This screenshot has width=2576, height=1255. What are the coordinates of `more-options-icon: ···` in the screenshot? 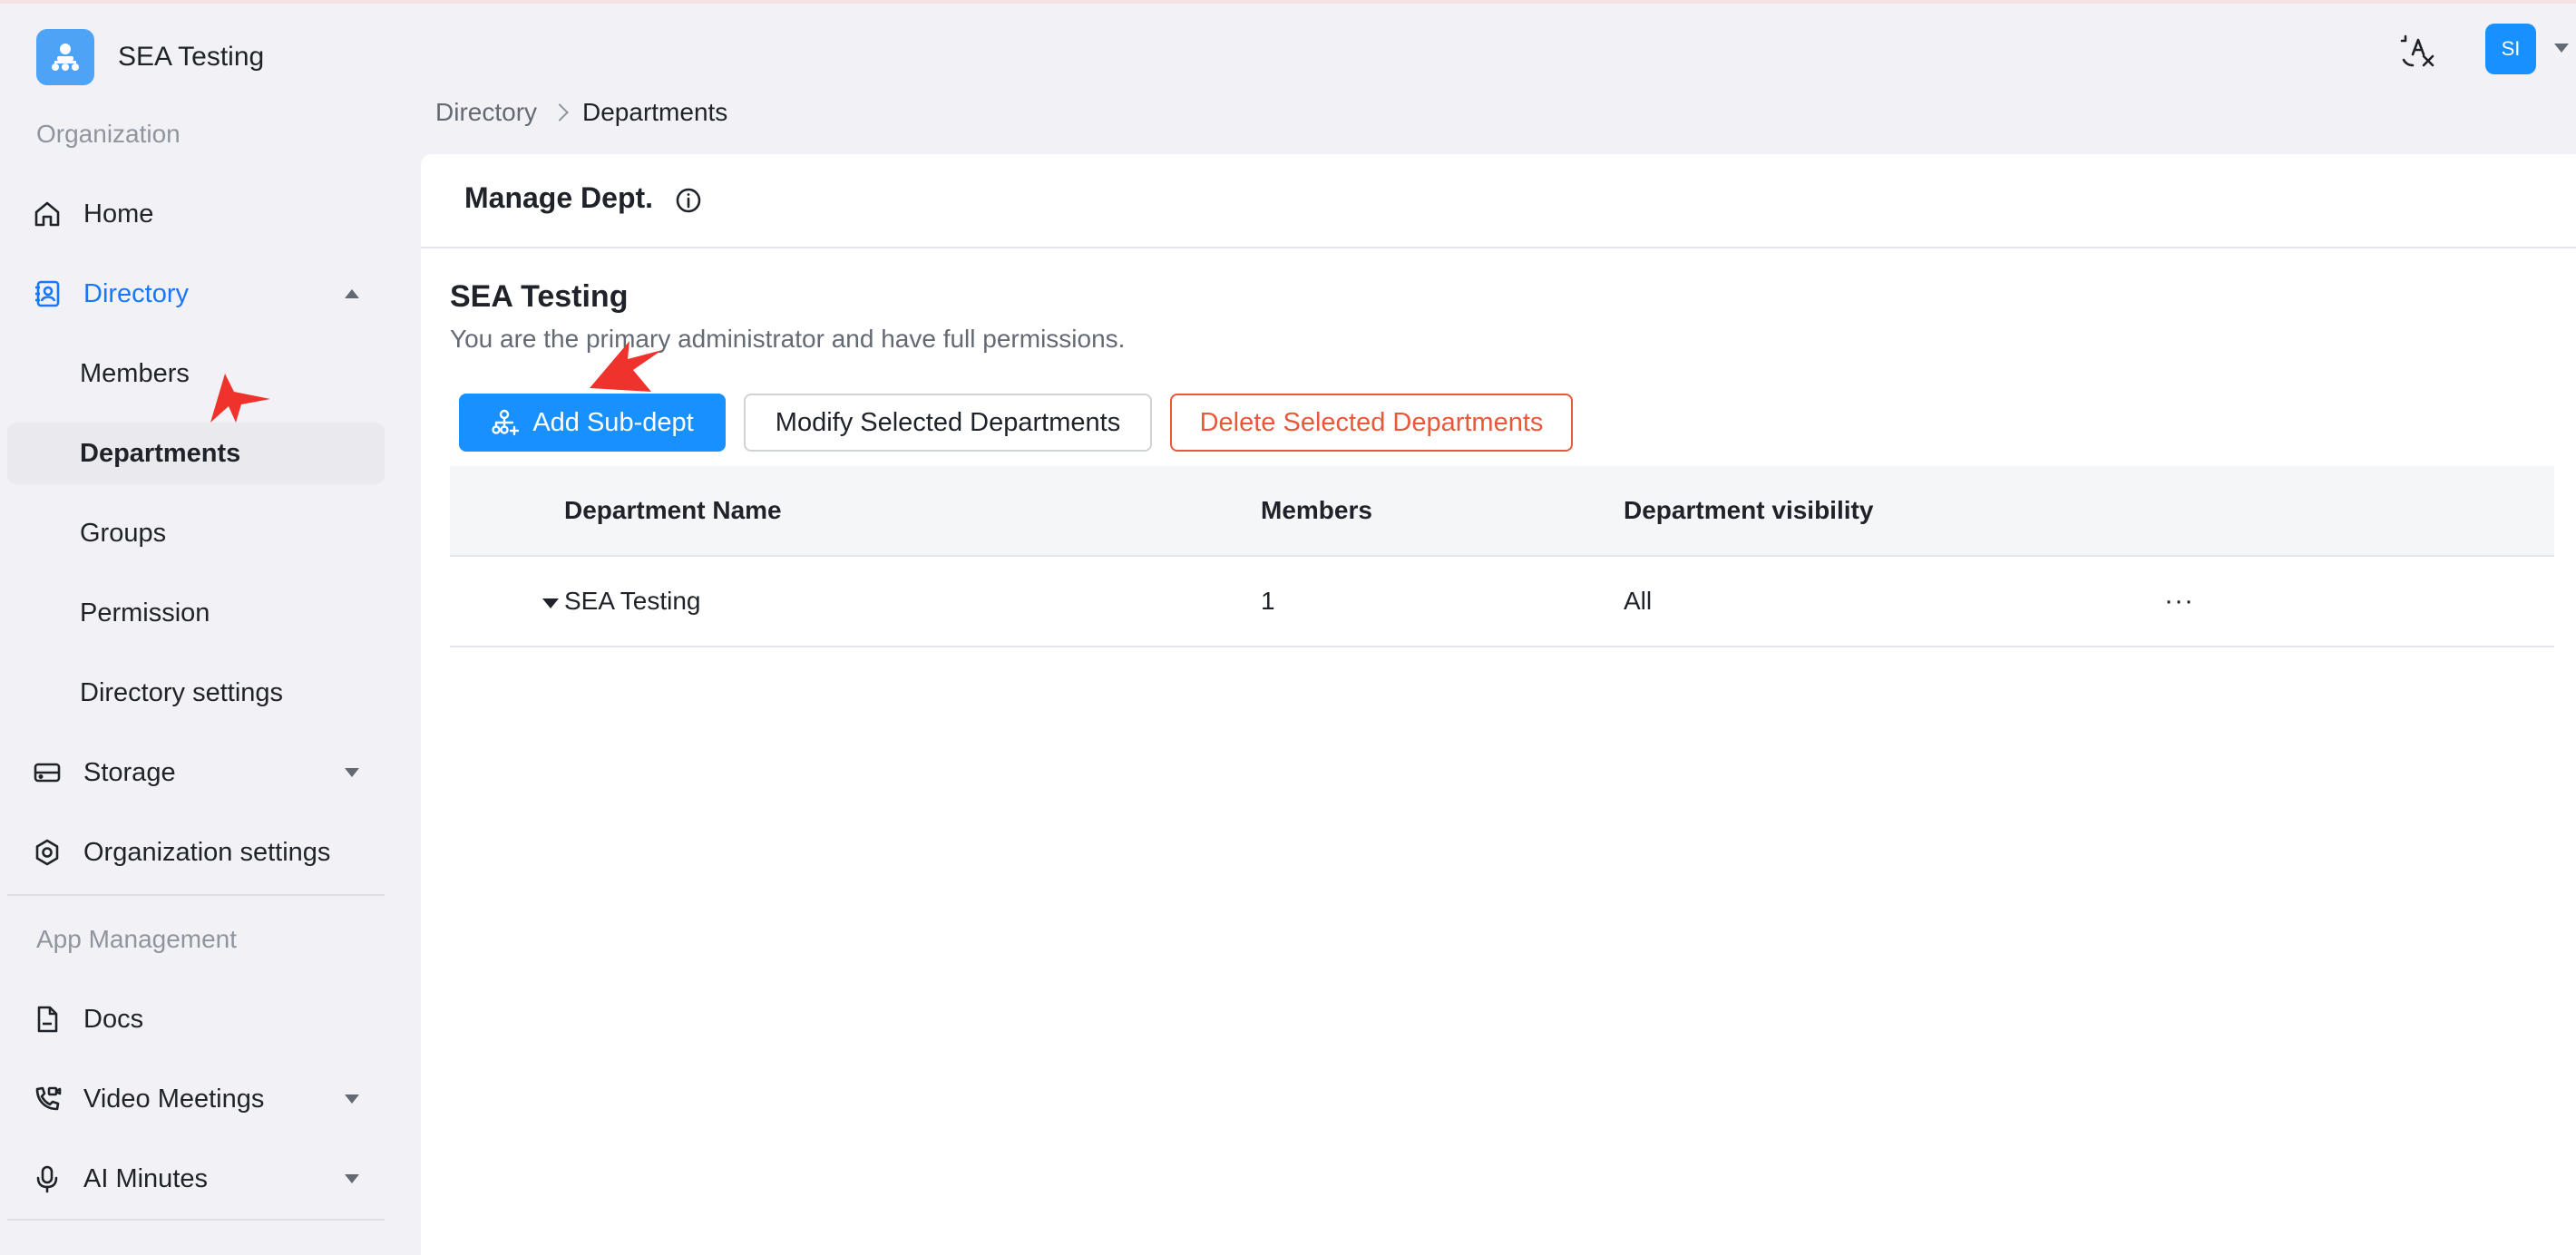 It's located at (2179, 601).